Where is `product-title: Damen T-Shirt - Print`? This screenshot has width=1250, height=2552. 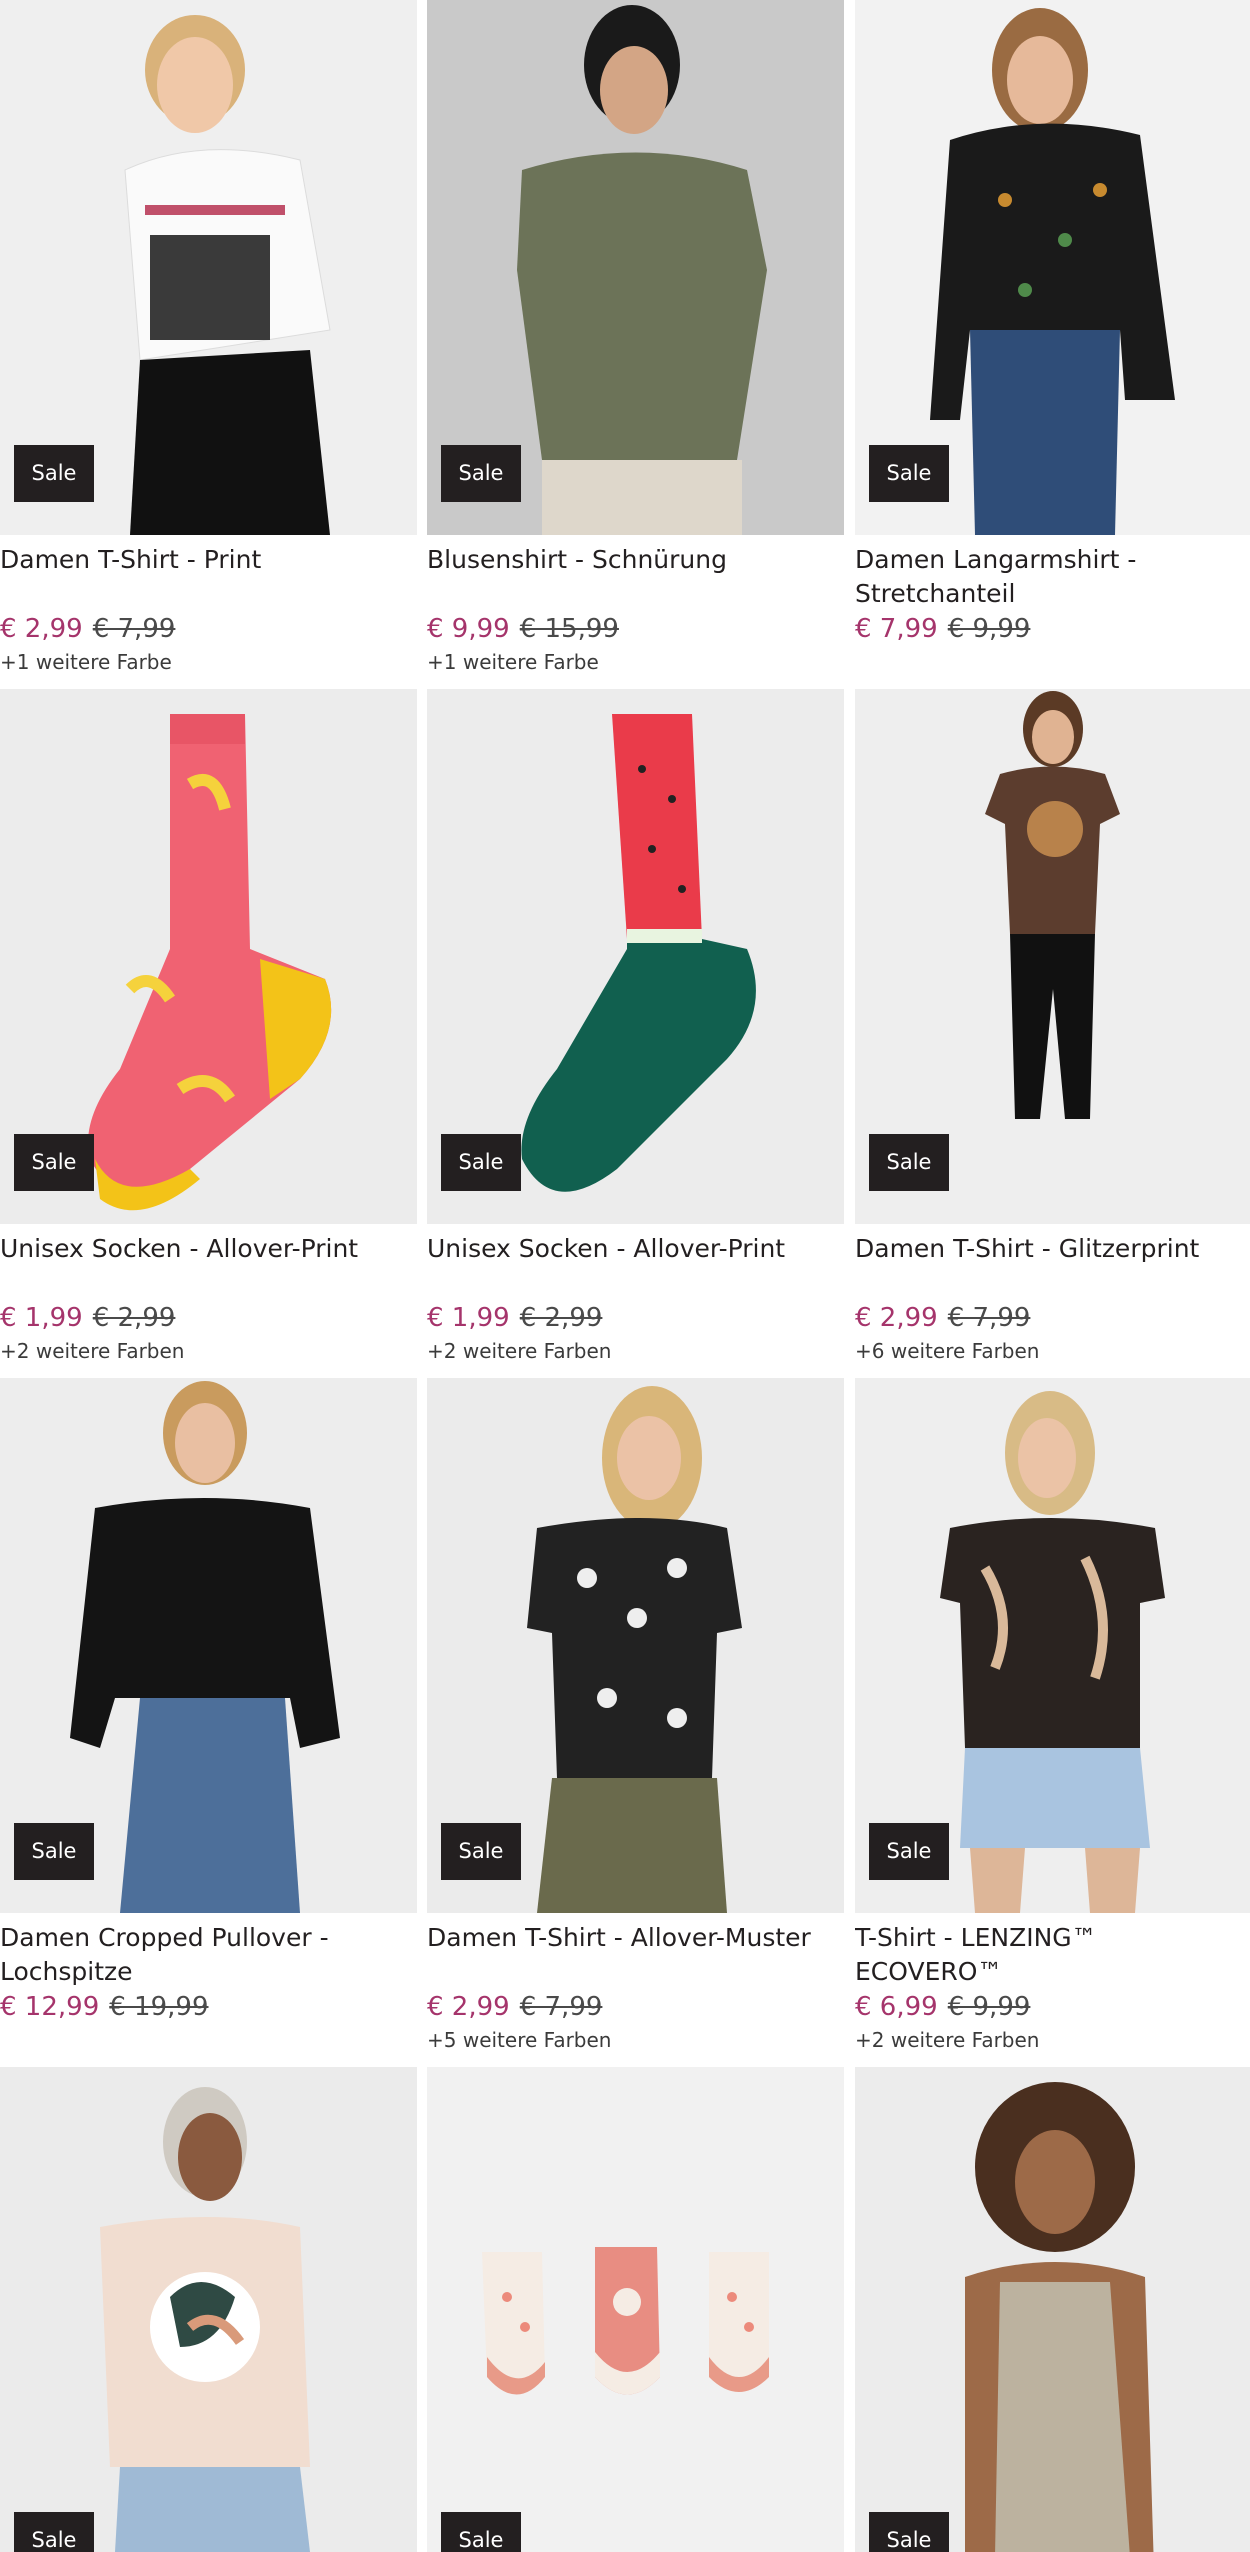
product-title: Damen T-Shirt - Print is located at coordinates (208, 577).